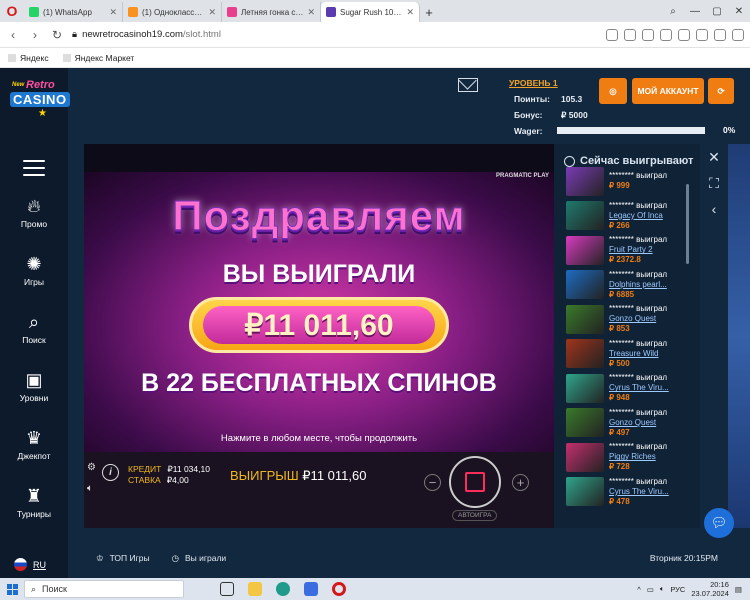  What do you see at coordinates (34, 168) in the screenshot?
I see `hamburger-menu-icon` at bounding box center [34, 168].